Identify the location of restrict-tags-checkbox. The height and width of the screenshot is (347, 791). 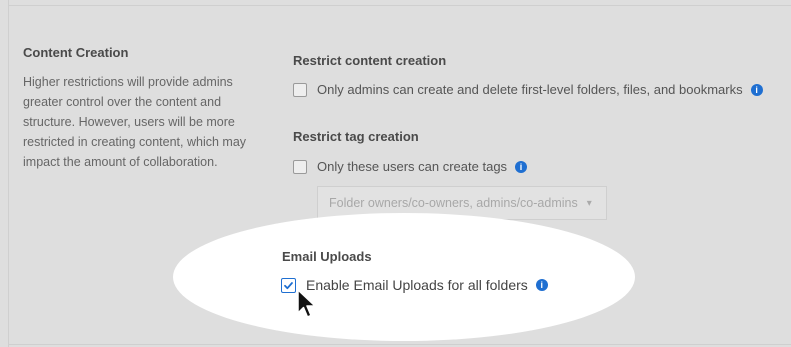
(300, 166).